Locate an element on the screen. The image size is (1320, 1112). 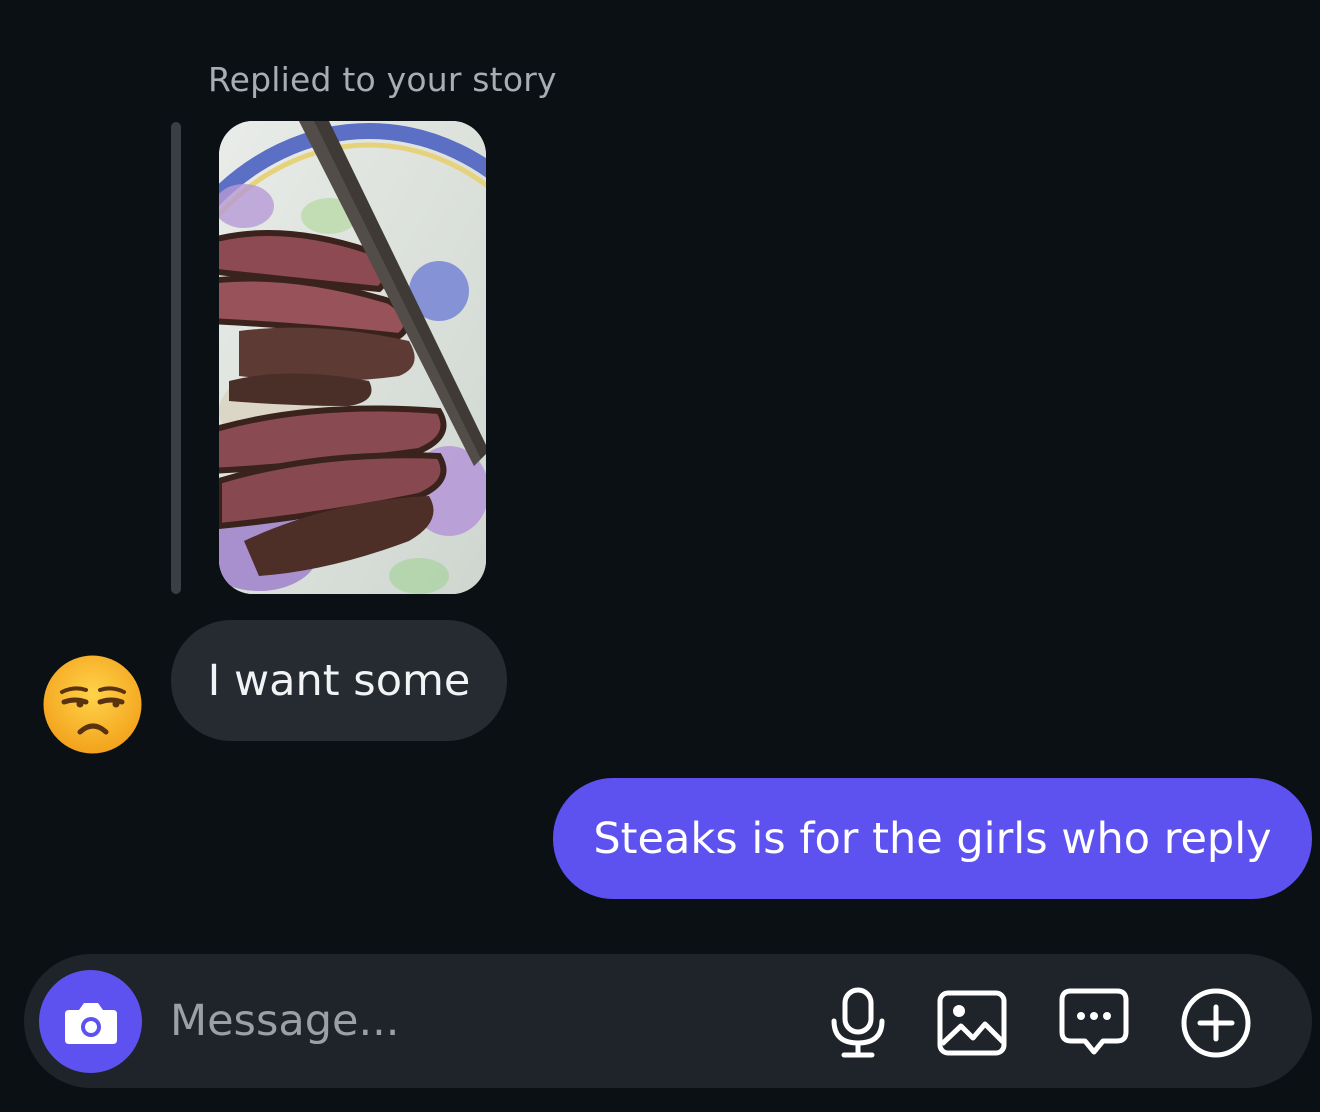
outgoing-message-bubble: Steaks is for the girls who reply is located at coordinates (932, 838).